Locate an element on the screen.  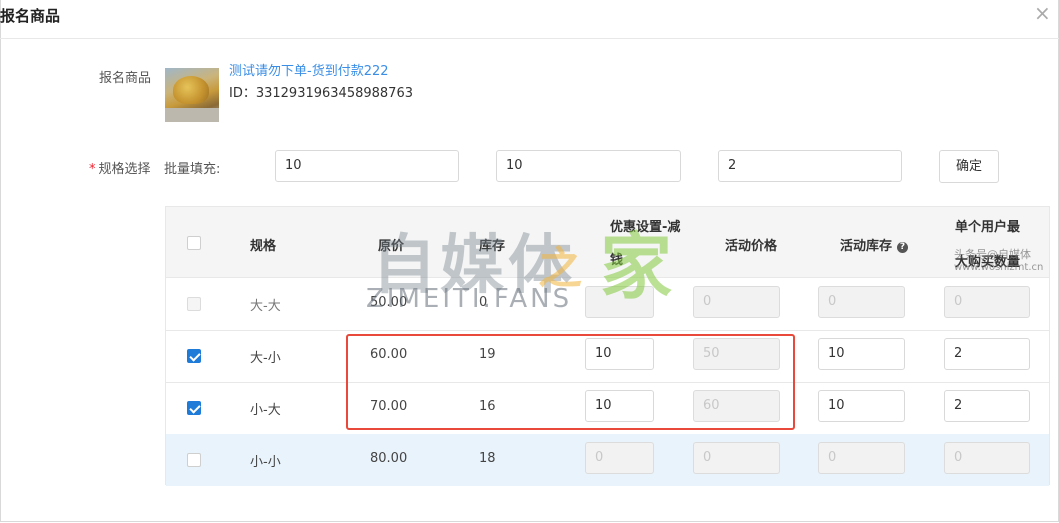
table-row: 小-小 80.00 18 0 0 0 0 is located at coordinates (607, 460).